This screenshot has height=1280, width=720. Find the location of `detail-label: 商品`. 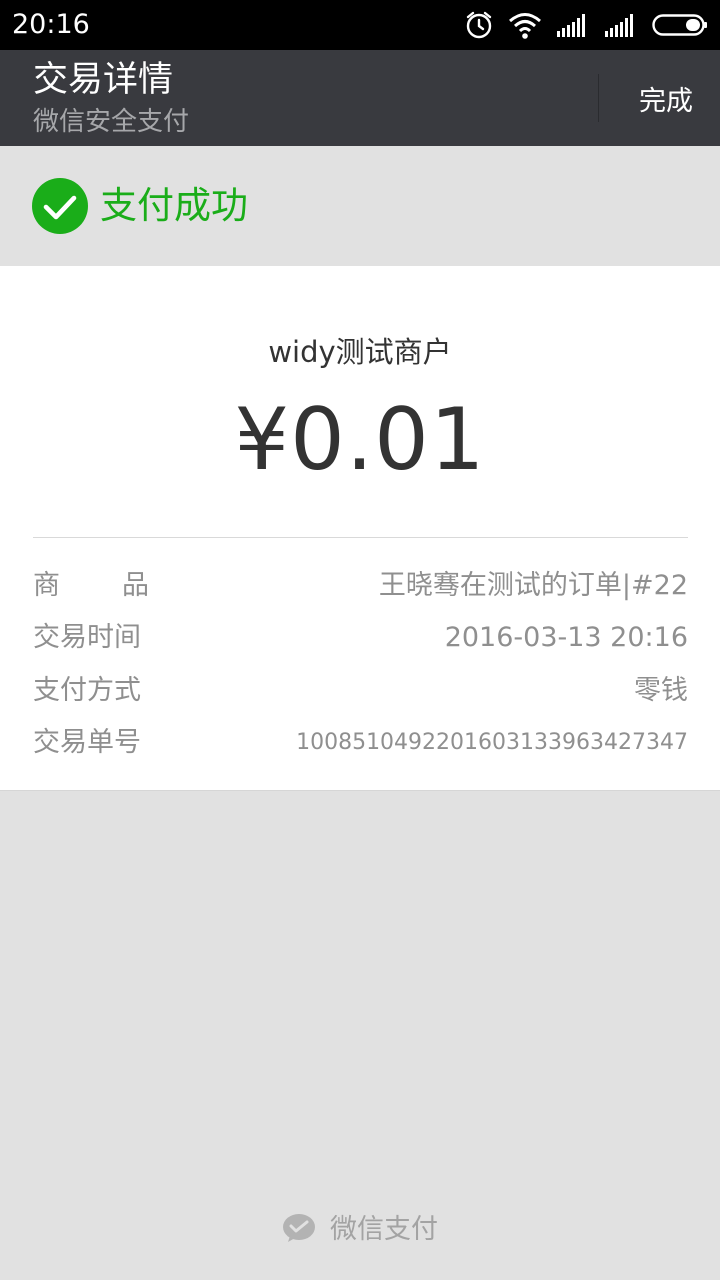

detail-label: 商品 is located at coordinates (122, 585).